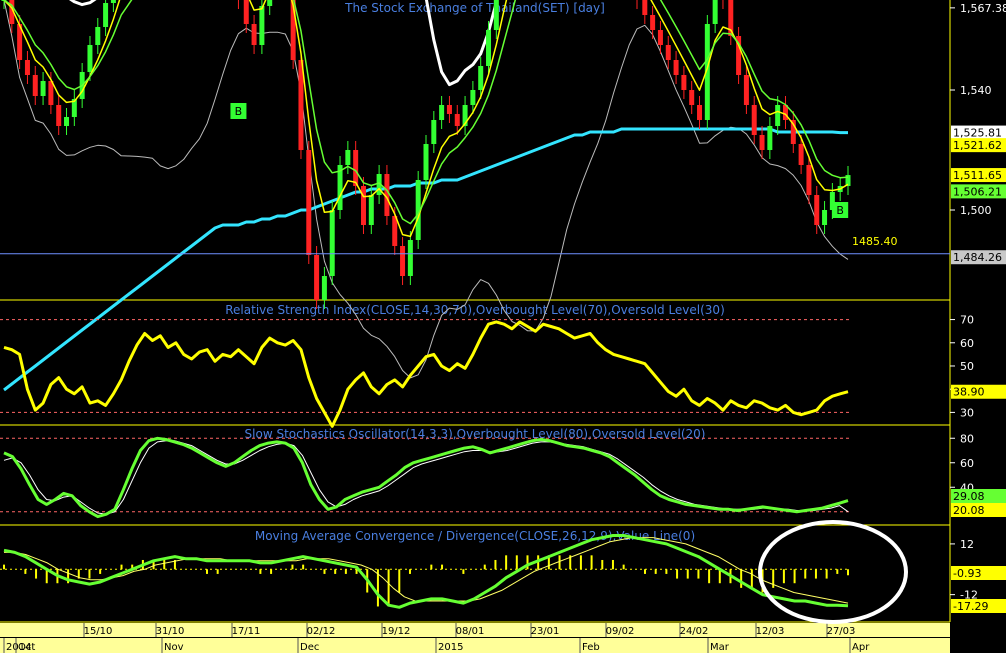 This screenshot has width=1006, height=653. Describe the element at coordinates (309, 647) in the screenshot. I see `period-tick-label: Dec` at that location.